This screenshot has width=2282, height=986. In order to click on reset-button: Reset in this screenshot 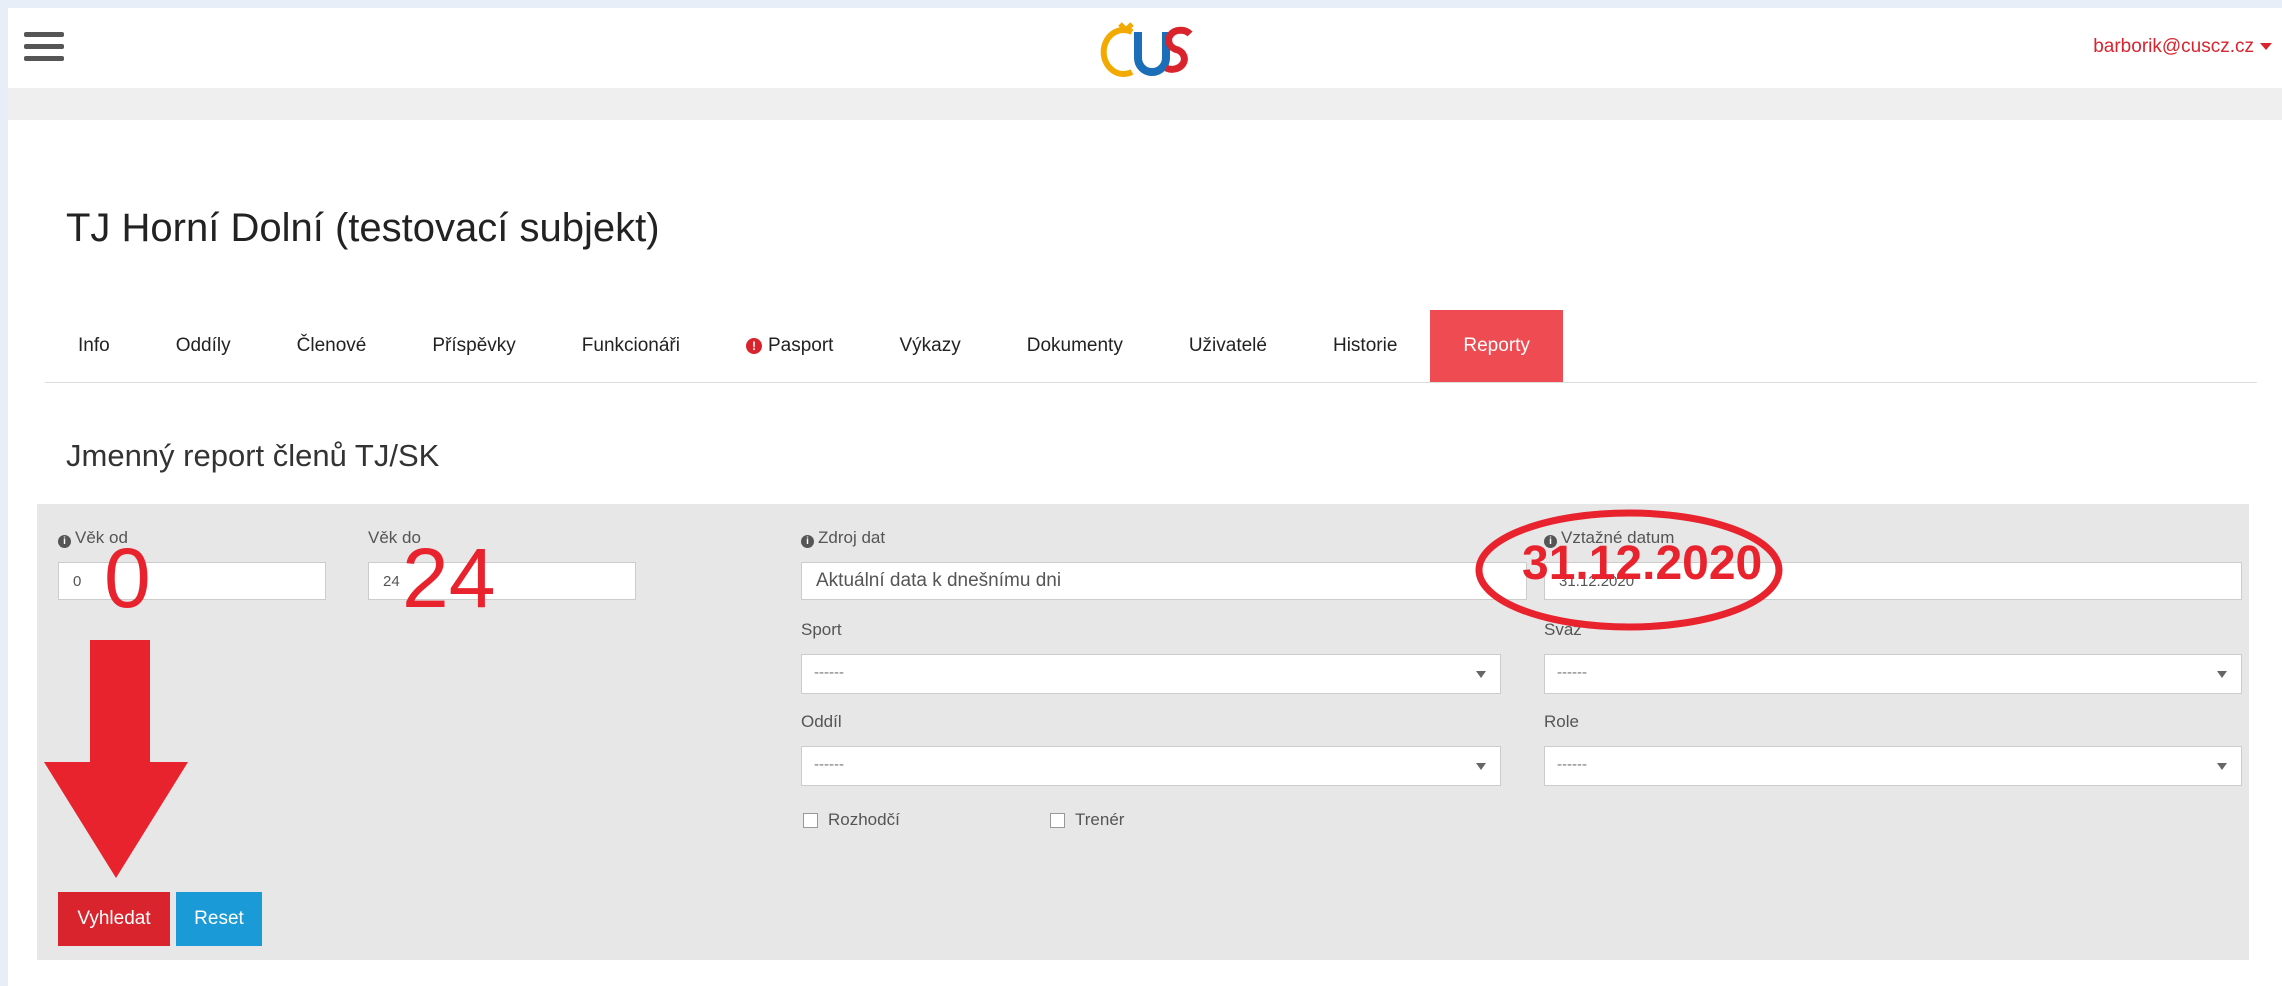, I will do `click(219, 919)`.